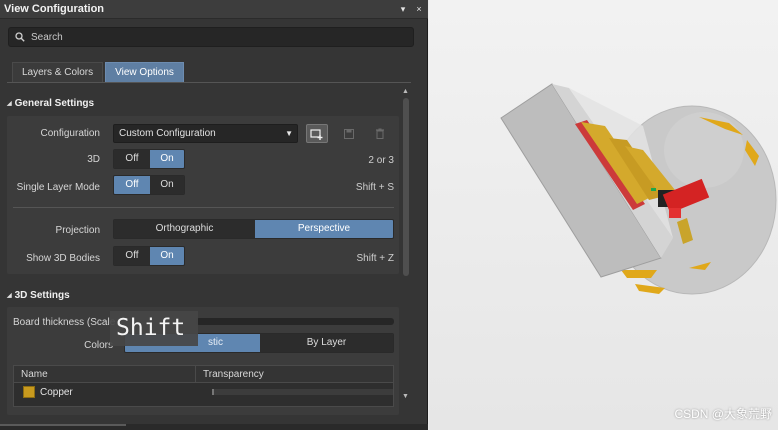  I want to click on general-settings-header: ◢ General Settings, so click(50, 103).